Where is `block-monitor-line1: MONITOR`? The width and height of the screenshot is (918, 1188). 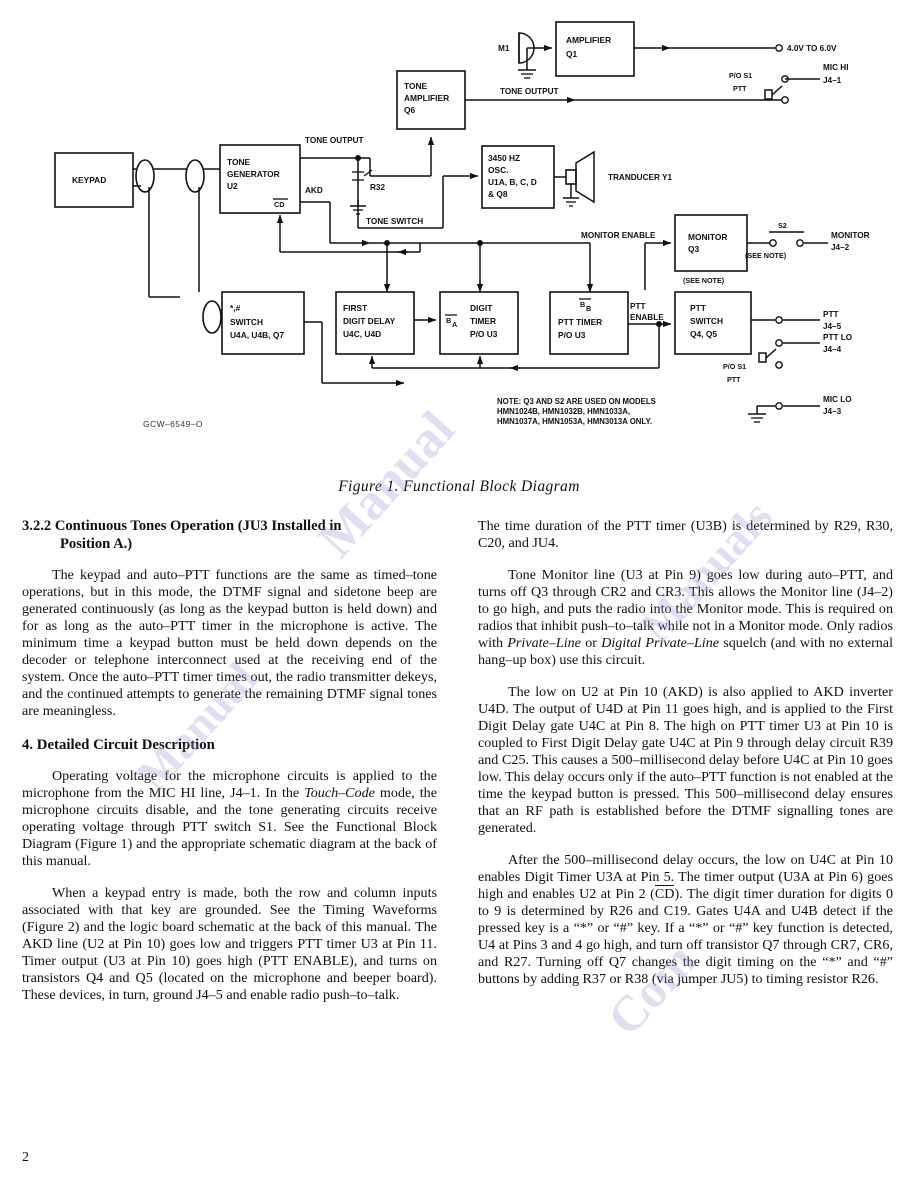 block-monitor-line1: MONITOR is located at coordinates (707, 237).